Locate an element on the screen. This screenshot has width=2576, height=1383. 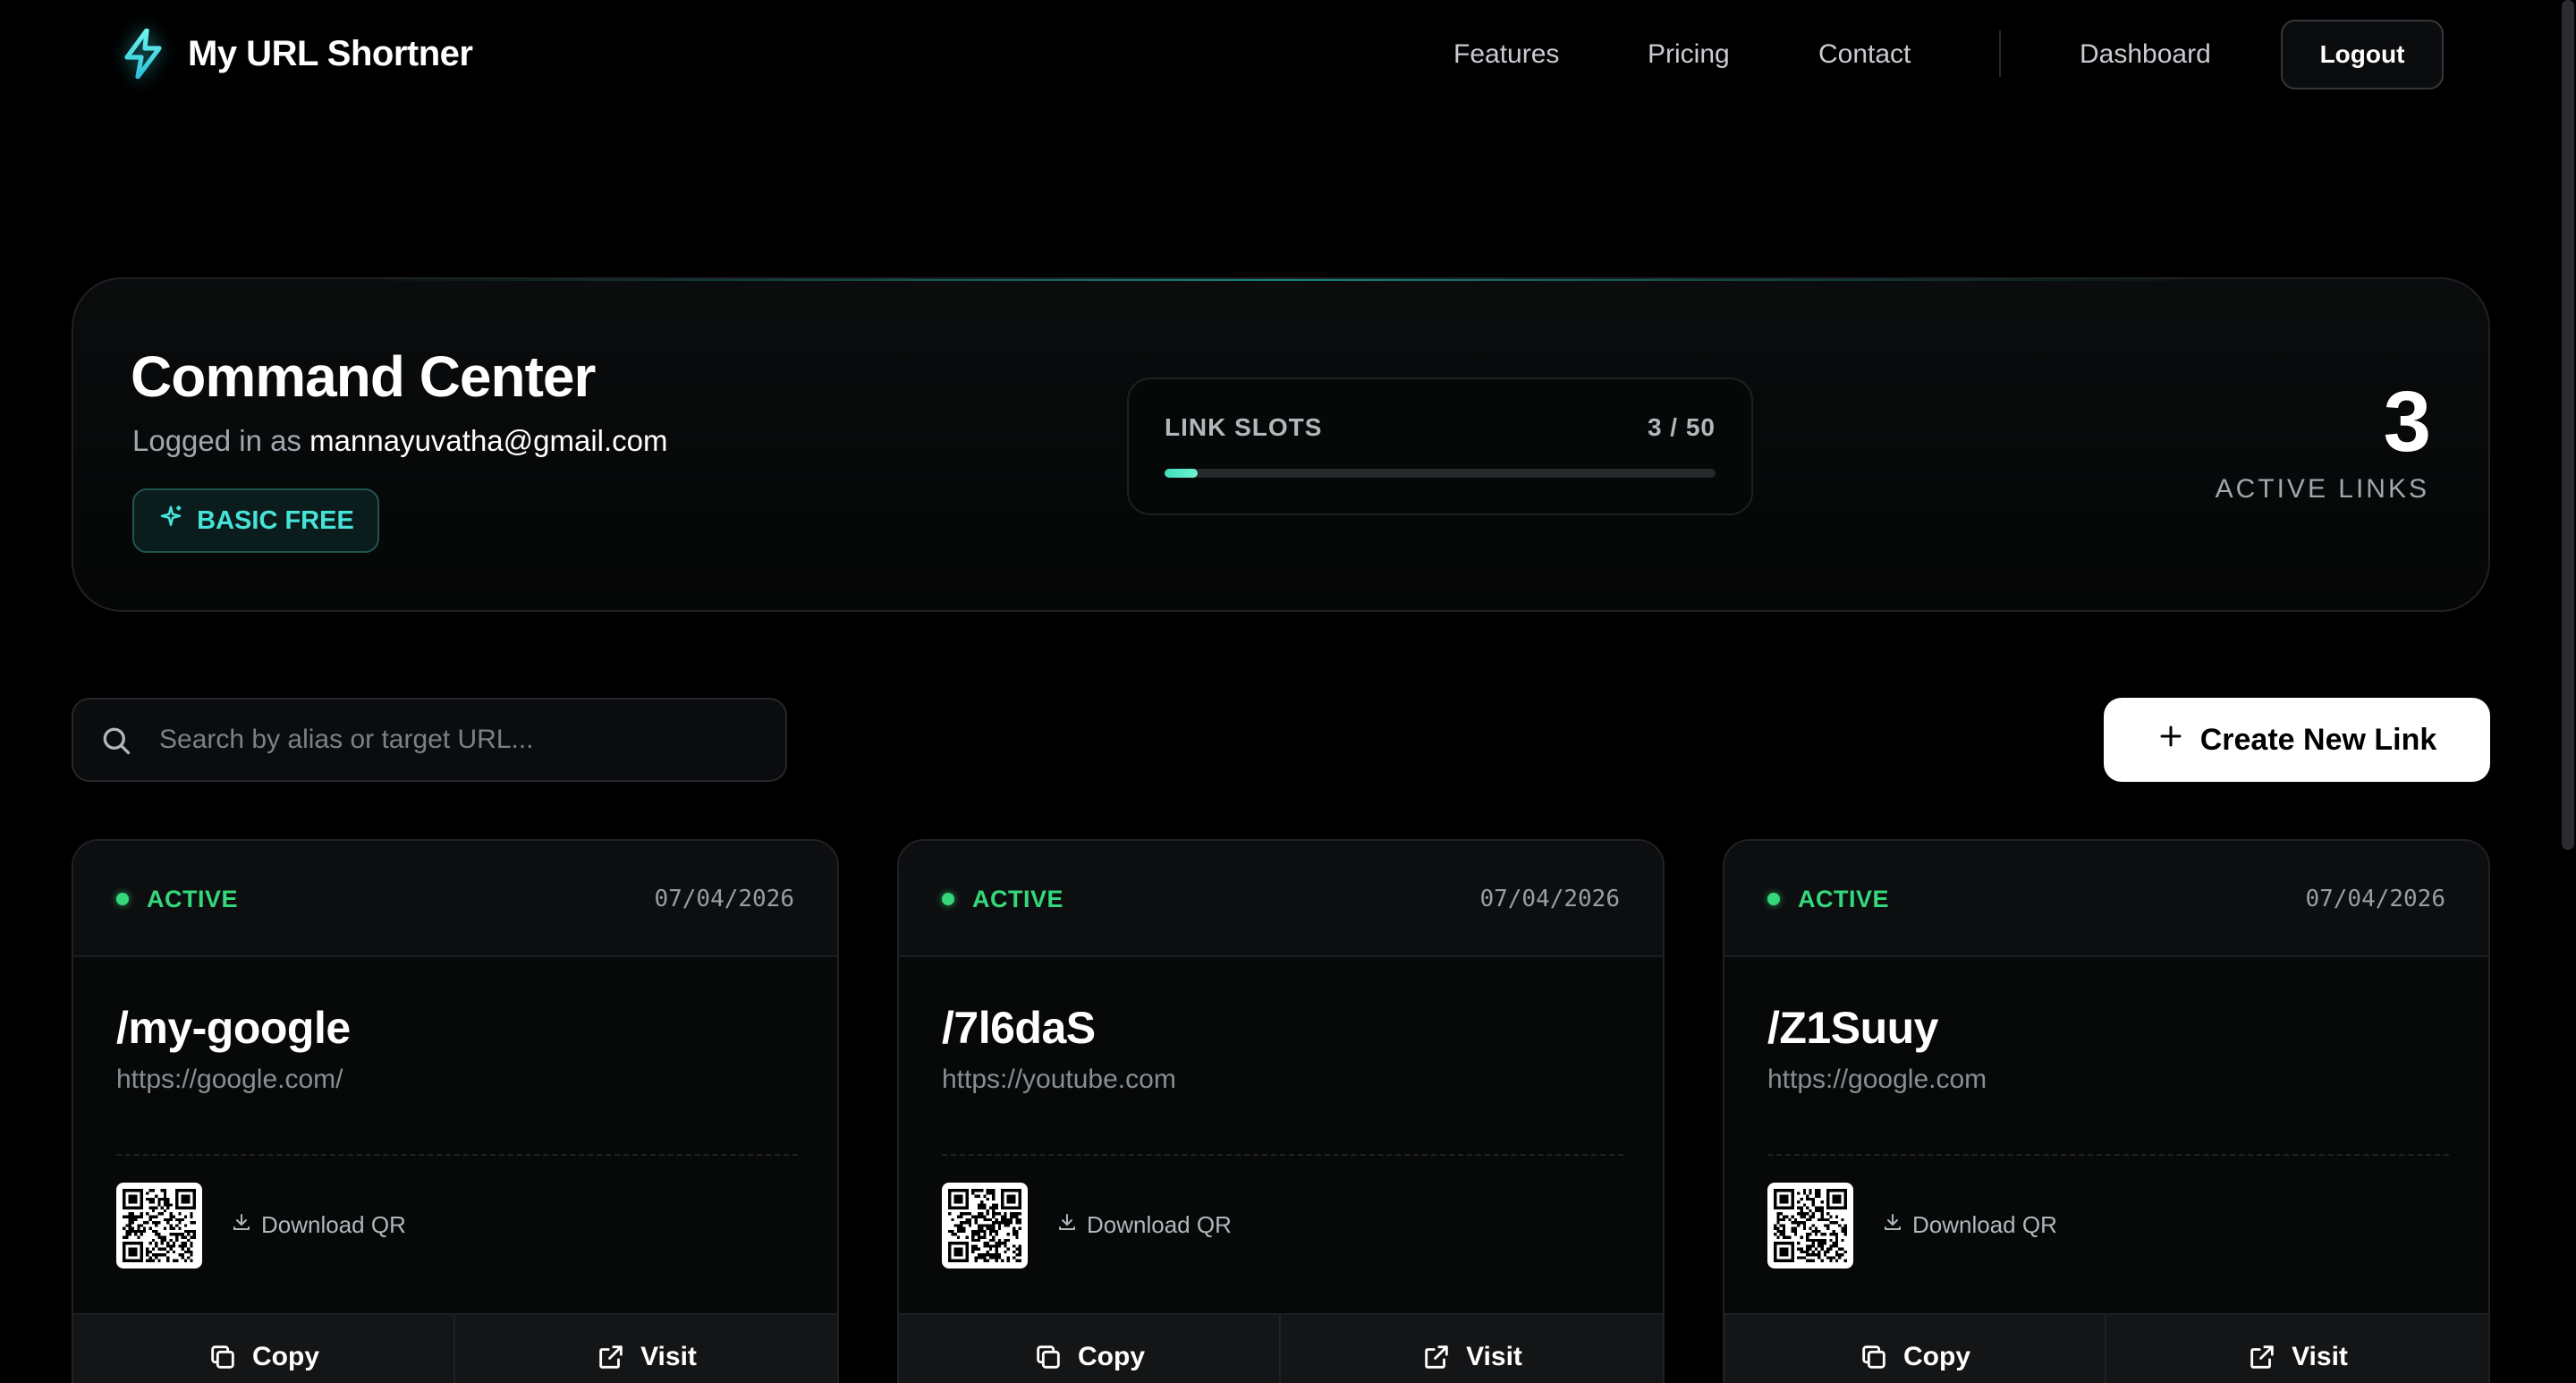
status-dot is located at coordinates (122, 899).